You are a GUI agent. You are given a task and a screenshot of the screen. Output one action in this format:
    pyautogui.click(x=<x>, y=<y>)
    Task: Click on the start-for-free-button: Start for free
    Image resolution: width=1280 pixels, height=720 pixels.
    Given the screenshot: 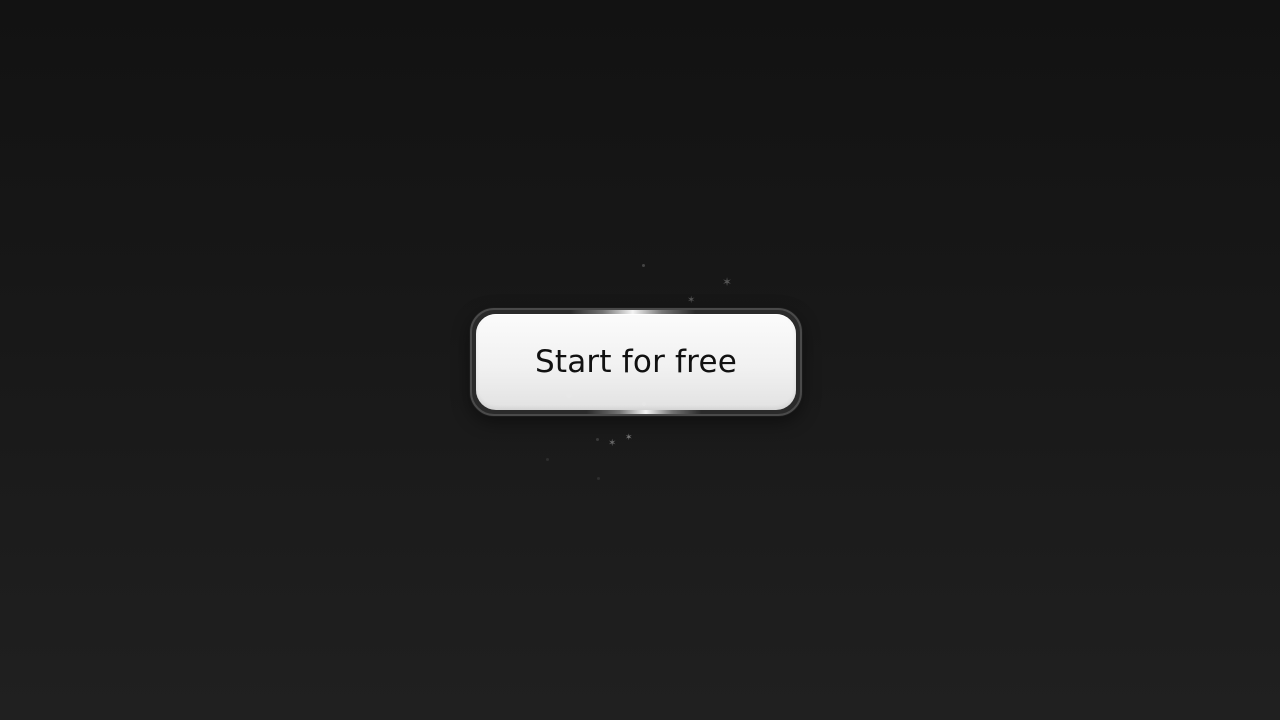 What is the action you would take?
    pyautogui.click(x=636, y=362)
    